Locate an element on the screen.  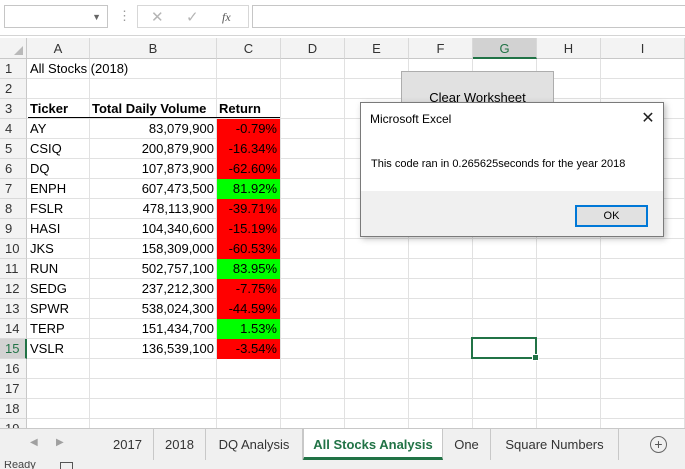
ticker-cell: VSLR is located at coordinates (59, 349).